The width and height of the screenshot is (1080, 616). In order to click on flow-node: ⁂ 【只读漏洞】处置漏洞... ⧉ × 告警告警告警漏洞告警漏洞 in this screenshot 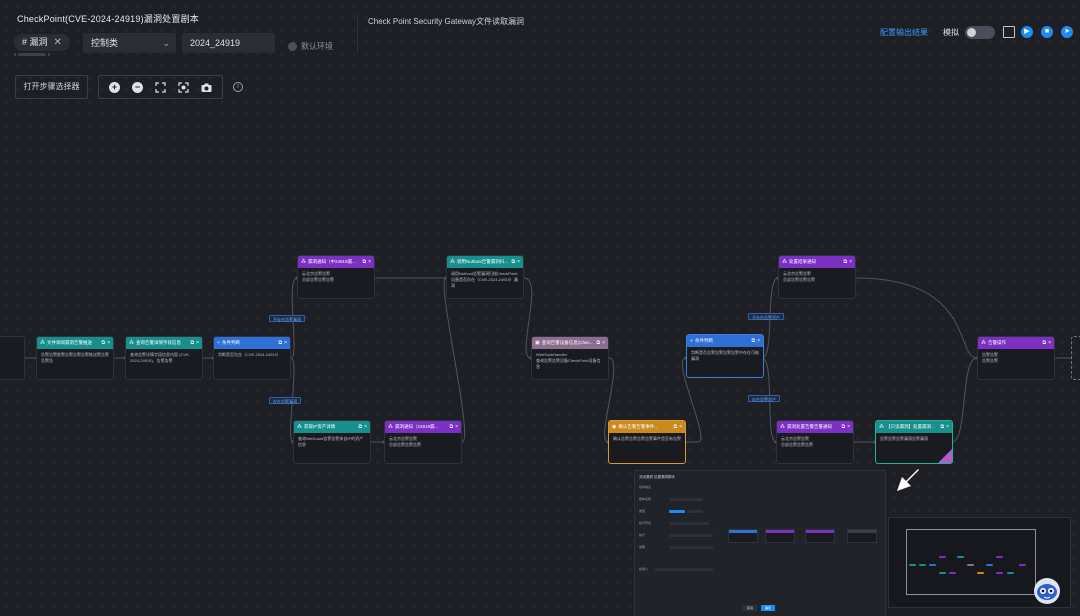, I will do `click(914, 442)`.